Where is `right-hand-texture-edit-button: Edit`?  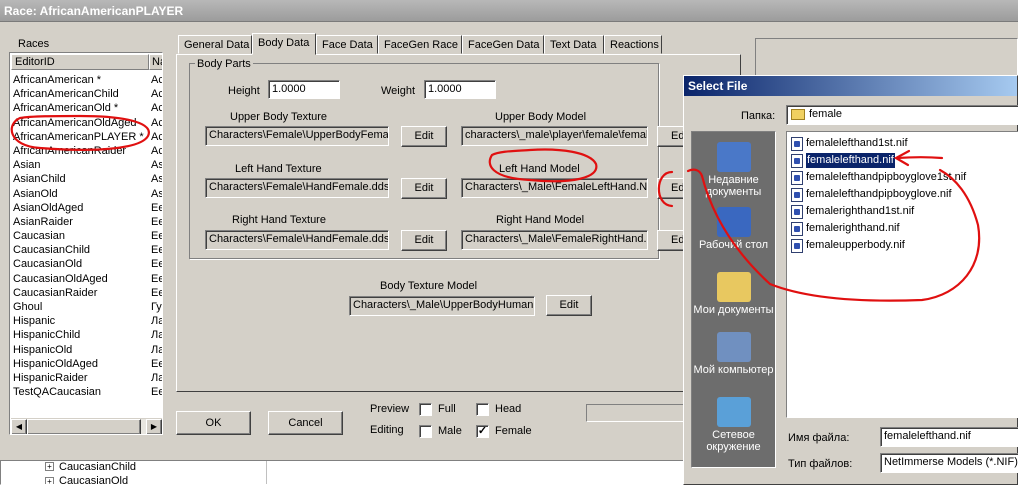 right-hand-texture-edit-button: Edit is located at coordinates (424, 240).